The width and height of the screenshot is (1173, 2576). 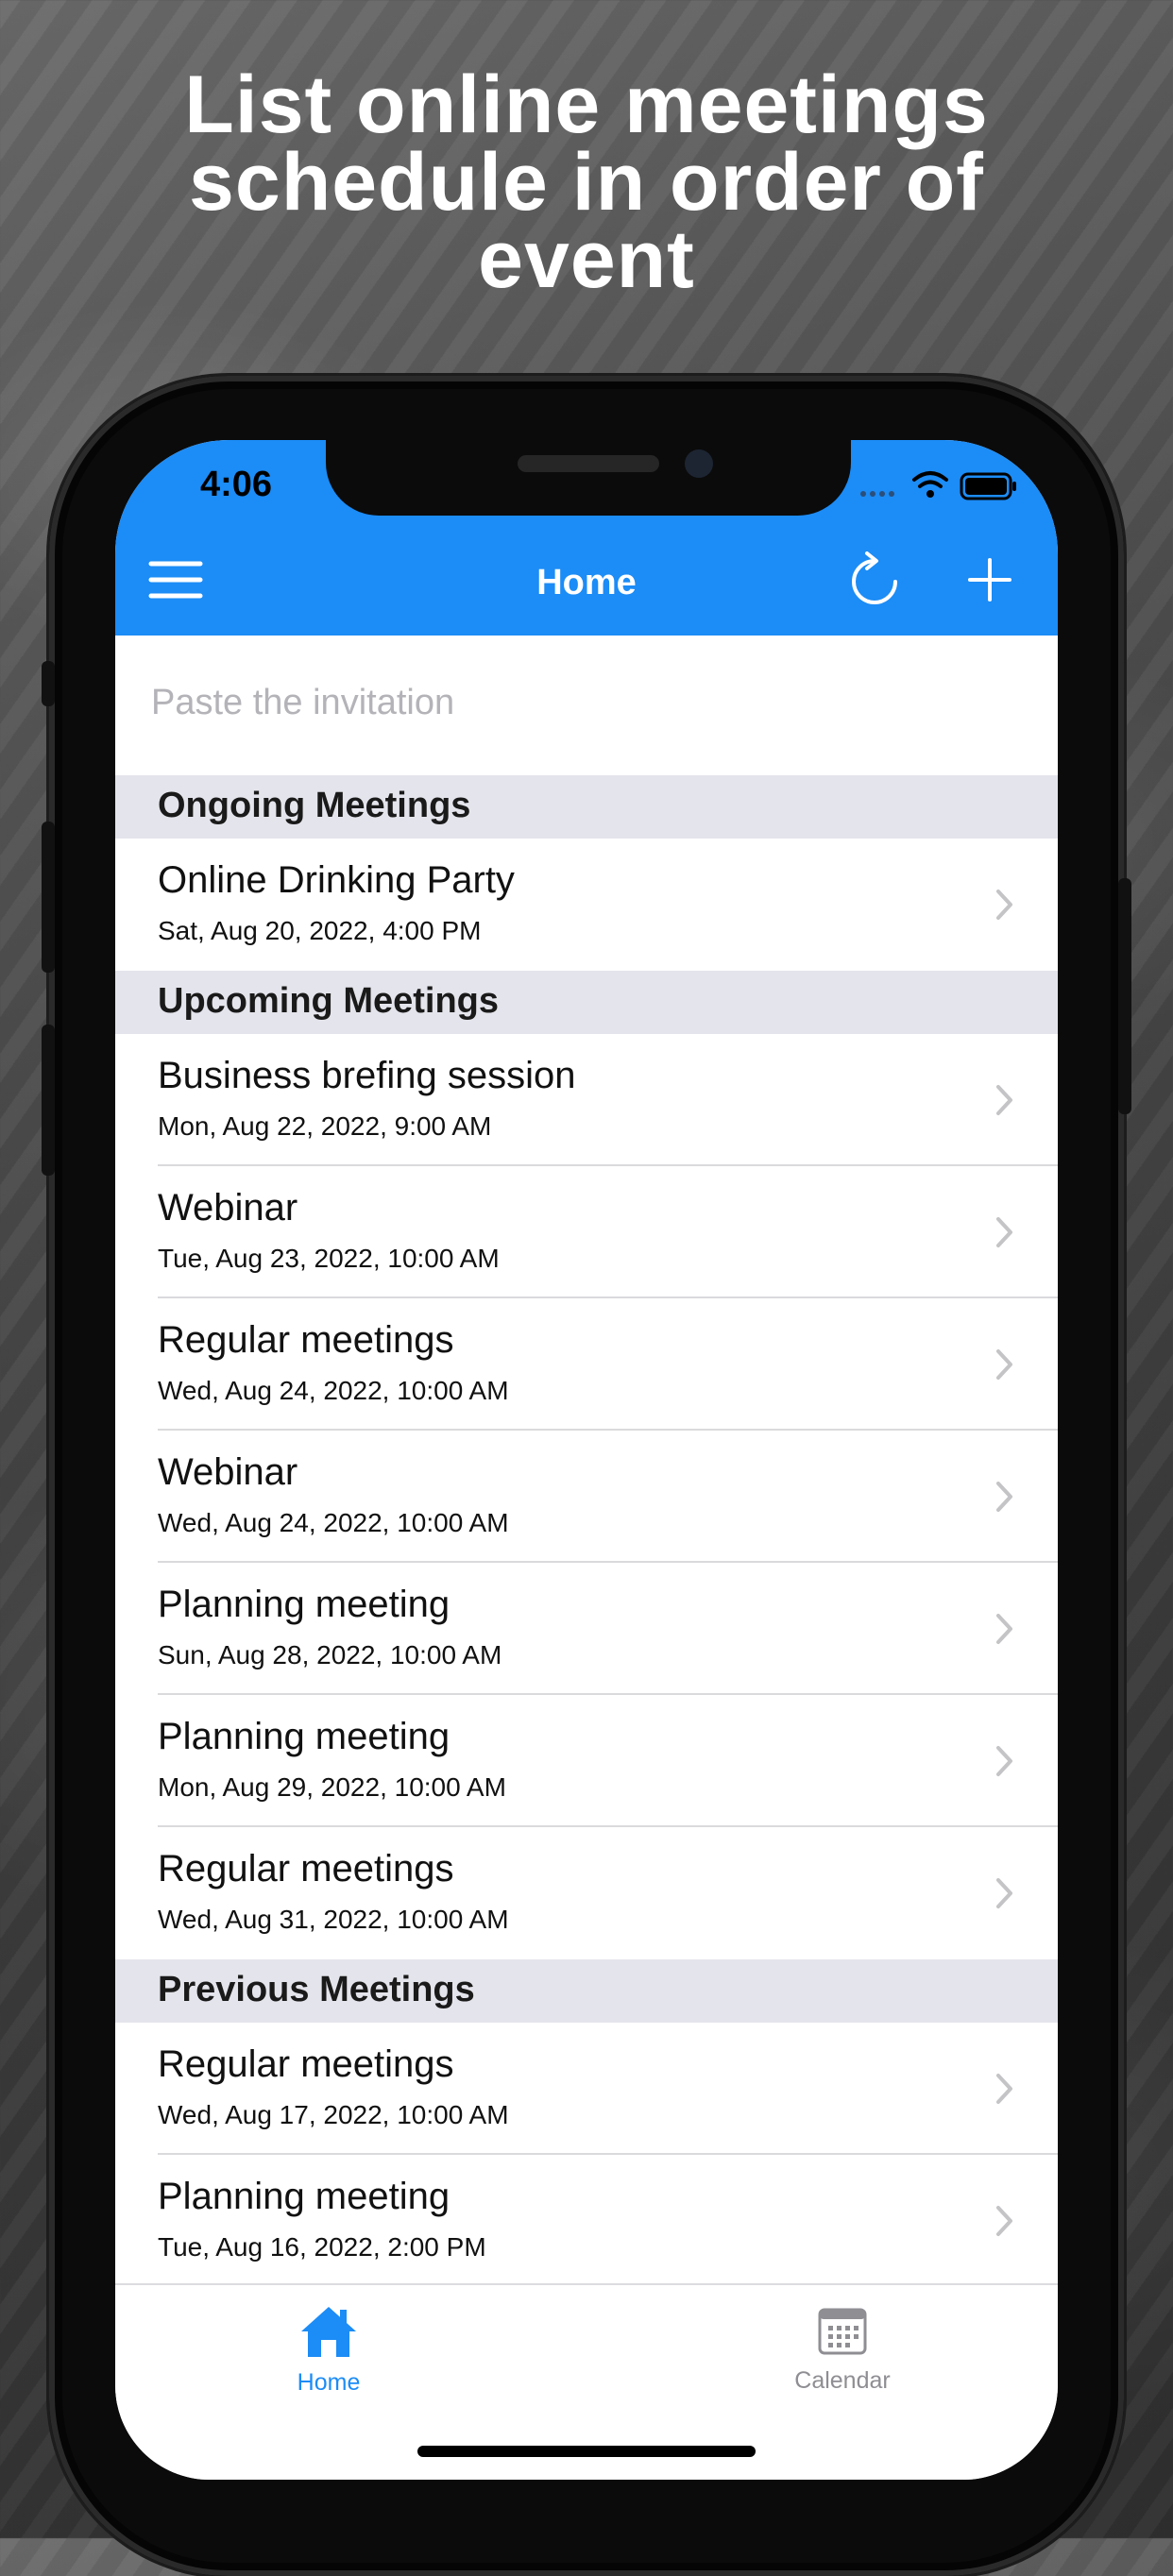 I want to click on plus-icon, so click(x=990, y=580).